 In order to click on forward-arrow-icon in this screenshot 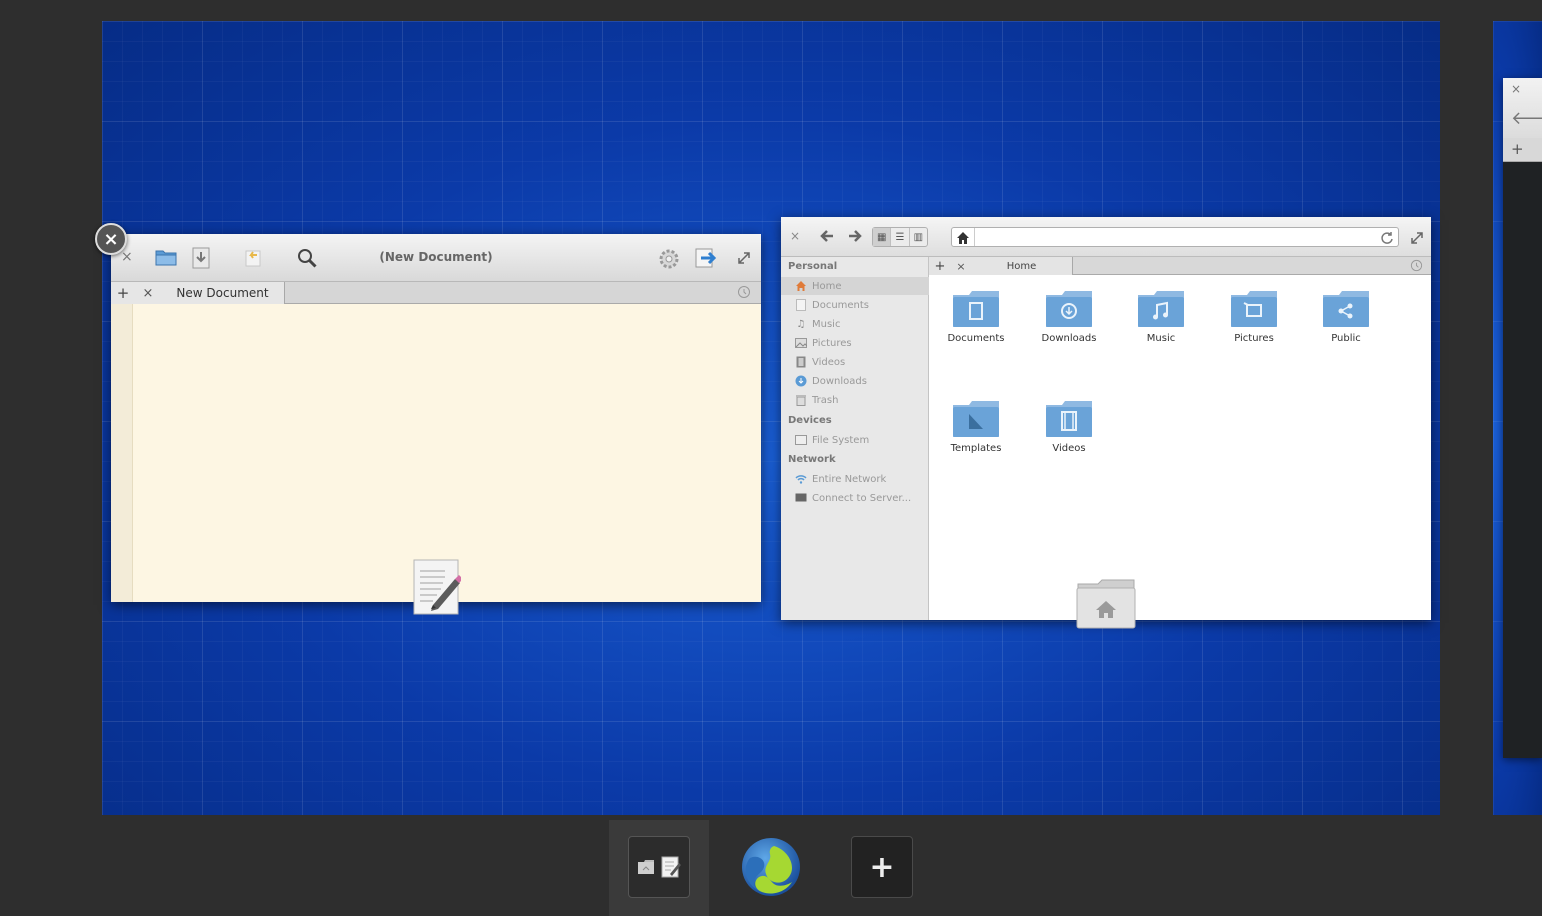, I will do `click(855, 238)`.